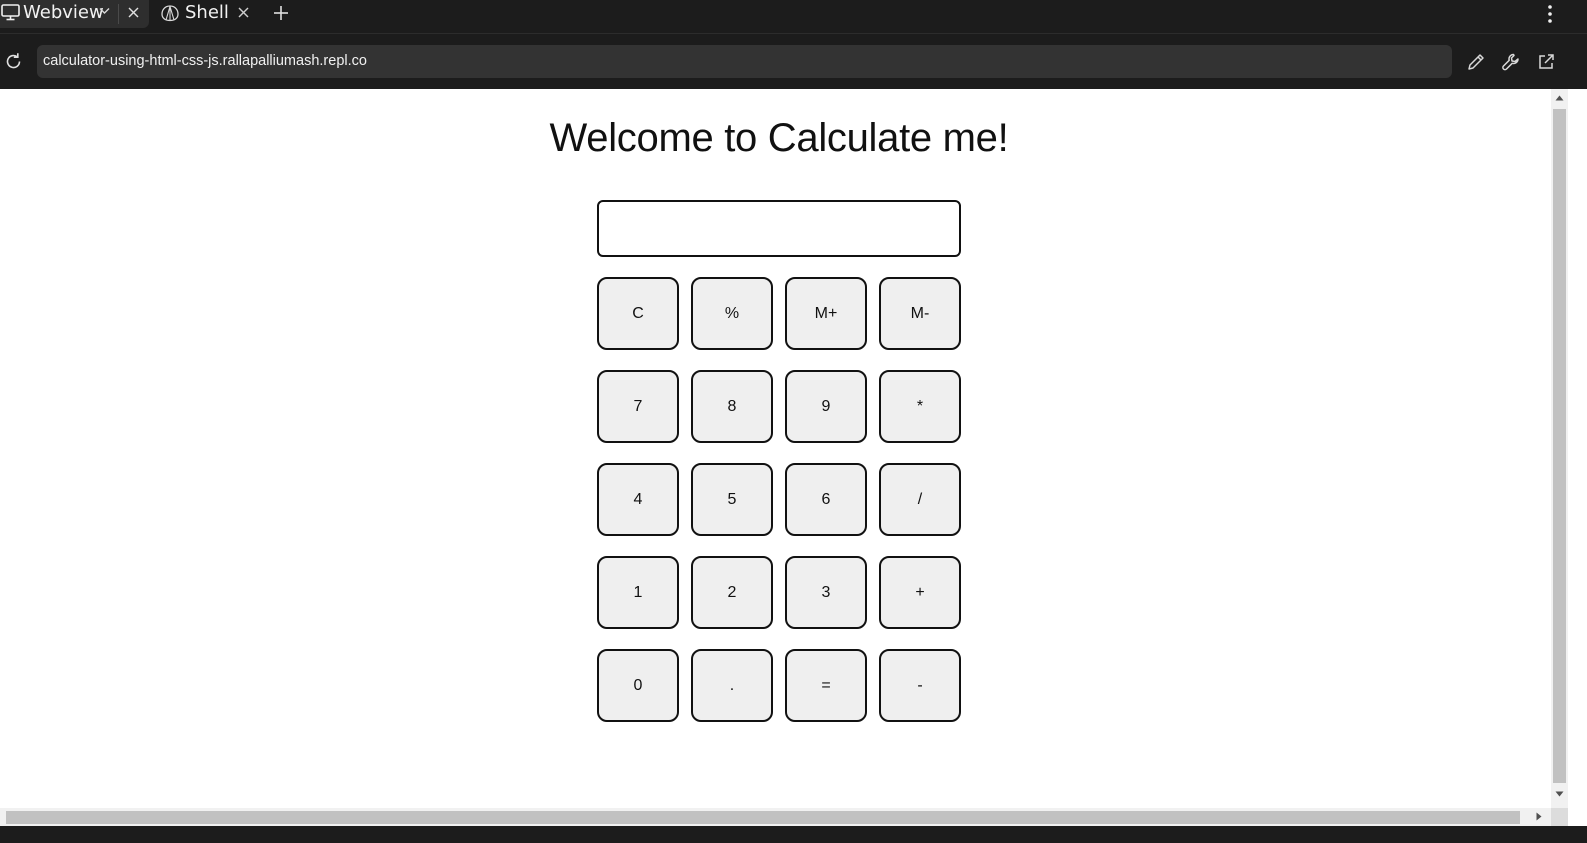 Image resolution: width=1587 pixels, height=843 pixels. What do you see at coordinates (1577, 457) in the screenshot?
I see `window-edge` at bounding box center [1577, 457].